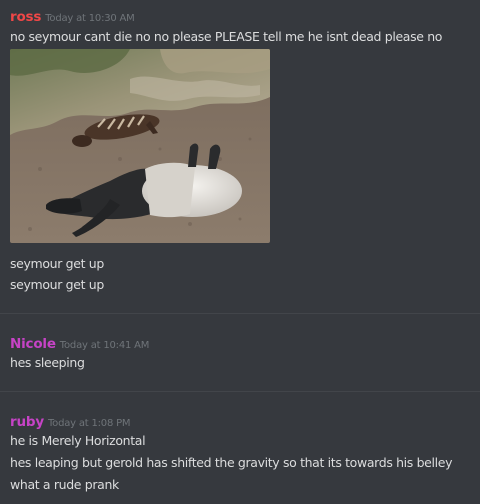  What do you see at coordinates (240, 355) in the screenshot?
I see `message-group-nicole: Nicole Today at 10:41 AM hes sleeping` at bounding box center [240, 355].